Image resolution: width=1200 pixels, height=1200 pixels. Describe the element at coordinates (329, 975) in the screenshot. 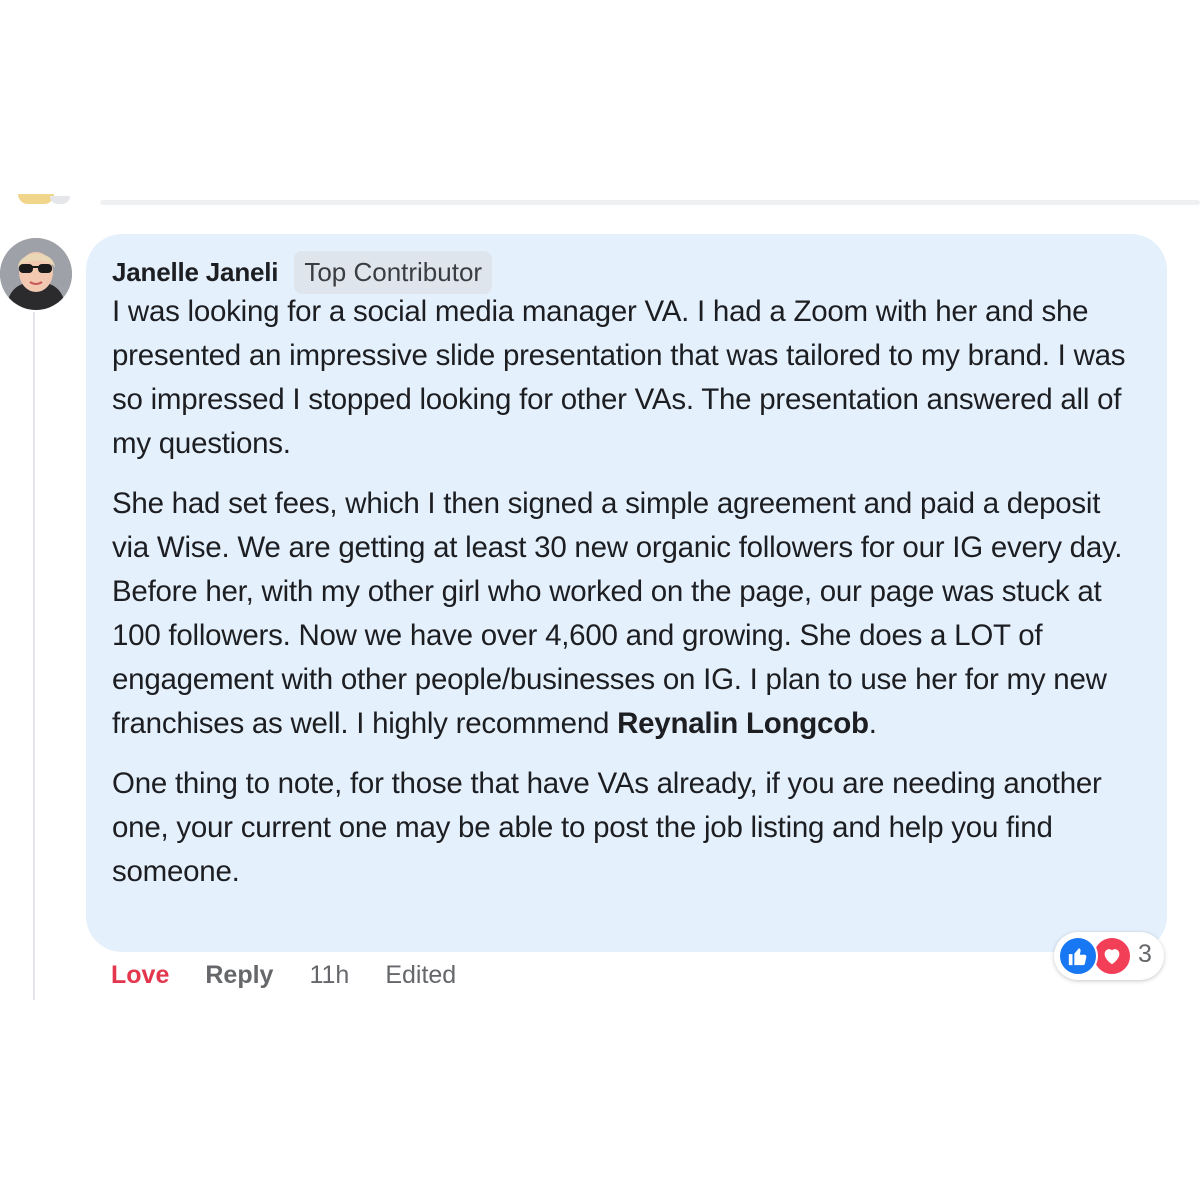

I see `timestamp-link: 11h` at that location.